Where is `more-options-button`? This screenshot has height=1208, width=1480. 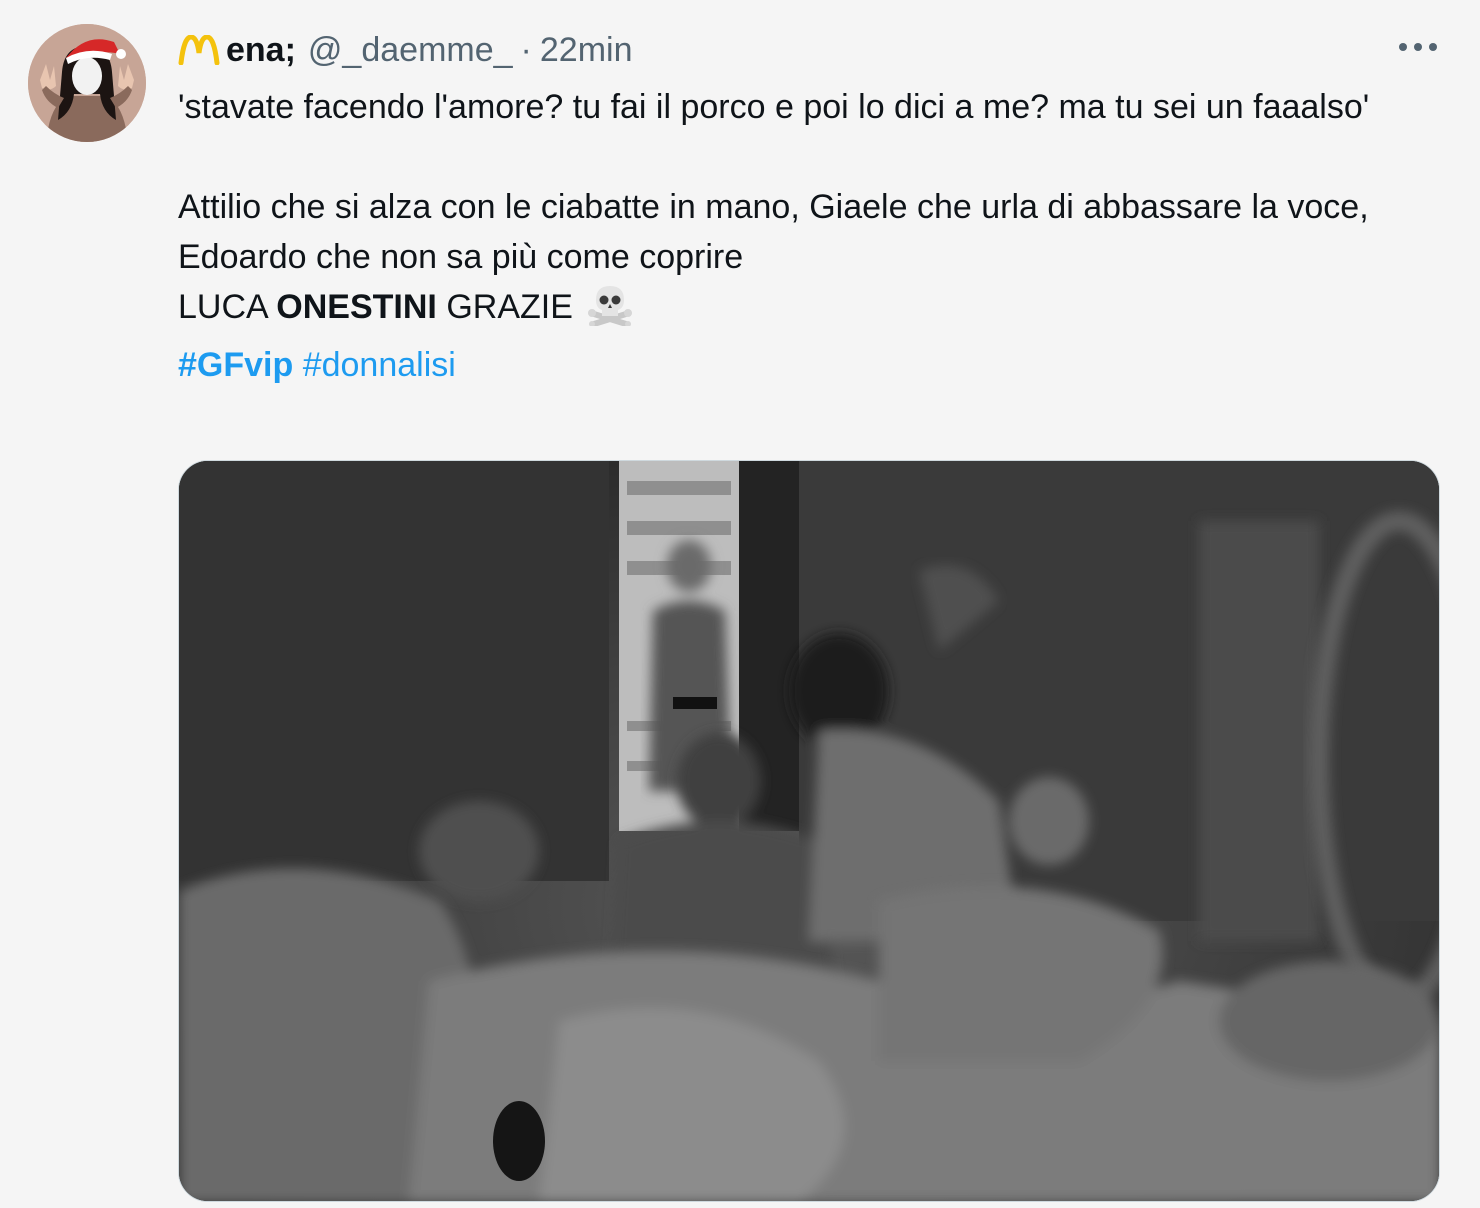 more-options-button is located at coordinates (1418, 48).